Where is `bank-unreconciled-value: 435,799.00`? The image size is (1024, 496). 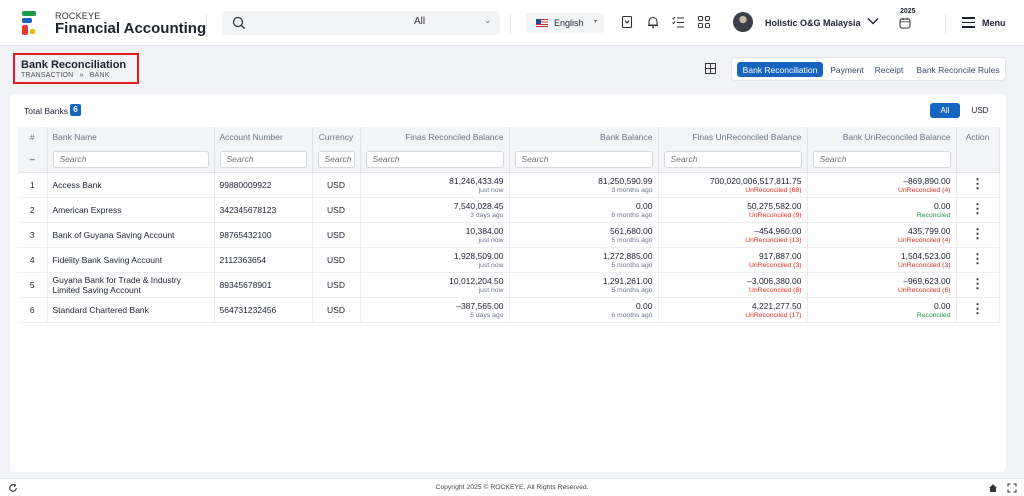 bank-unreconciled-value: 435,799.00 is located at coordinates (929, 230).